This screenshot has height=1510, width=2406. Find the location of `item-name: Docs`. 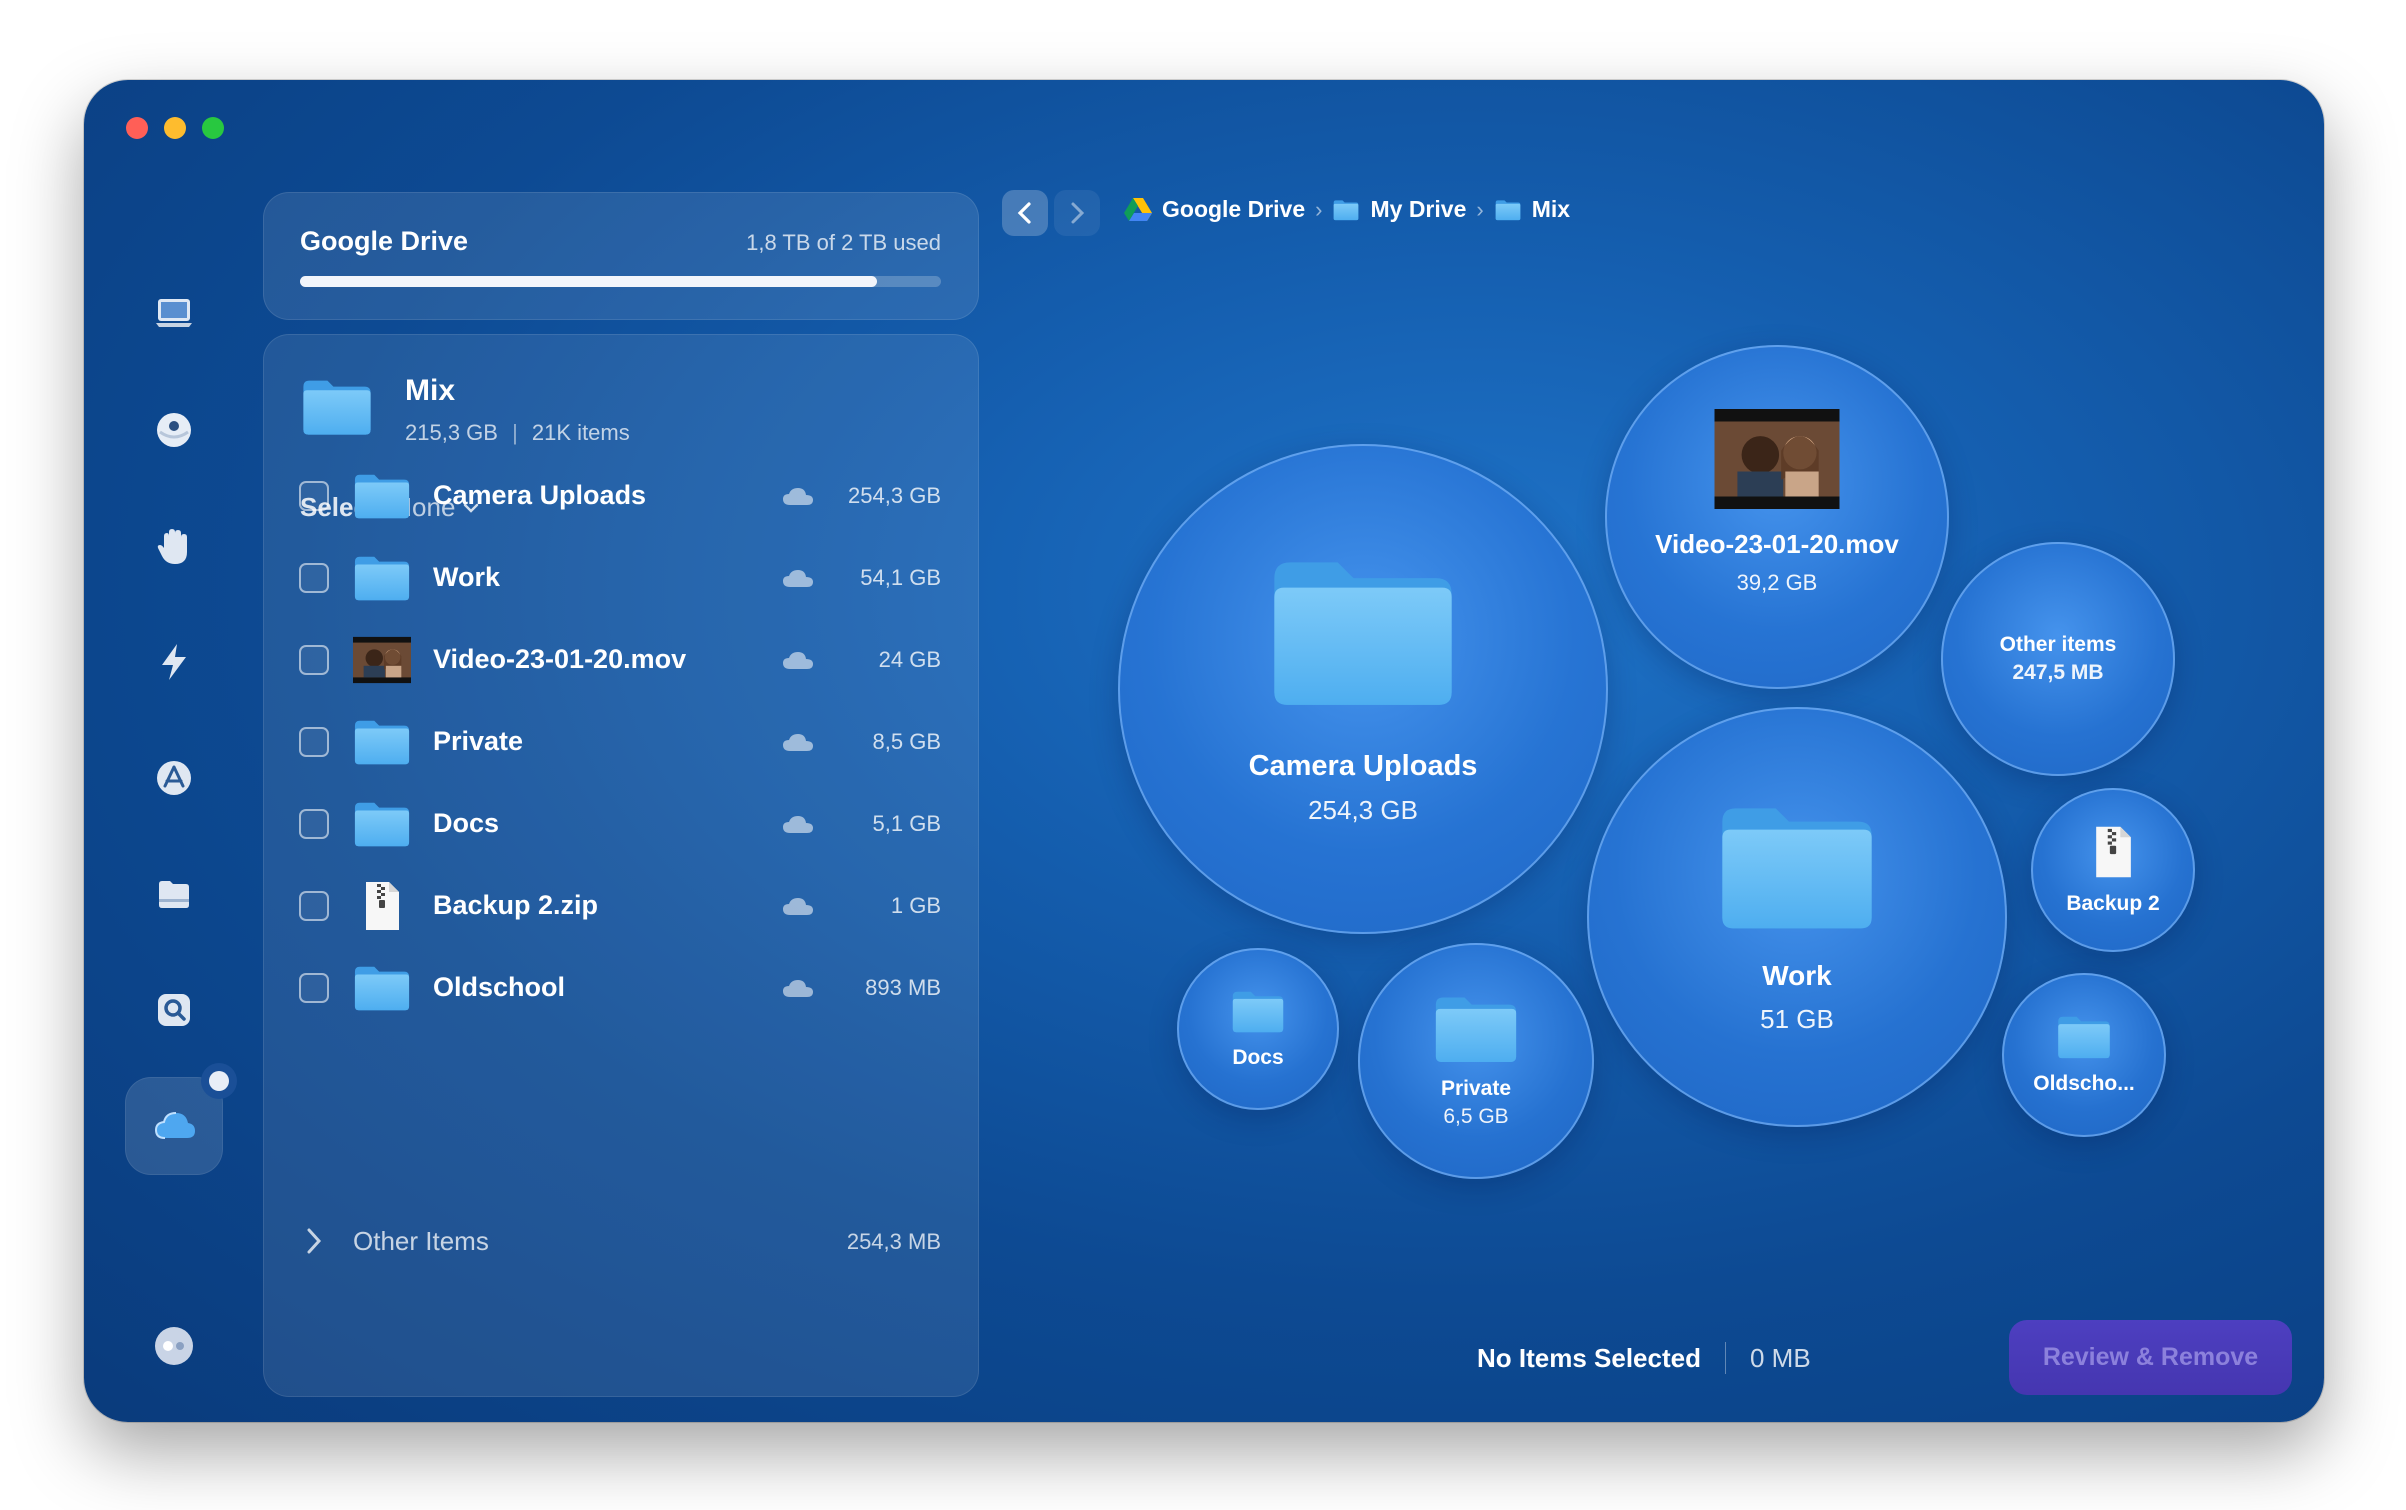

item-name: Docs is located at coordinates (466, 823).